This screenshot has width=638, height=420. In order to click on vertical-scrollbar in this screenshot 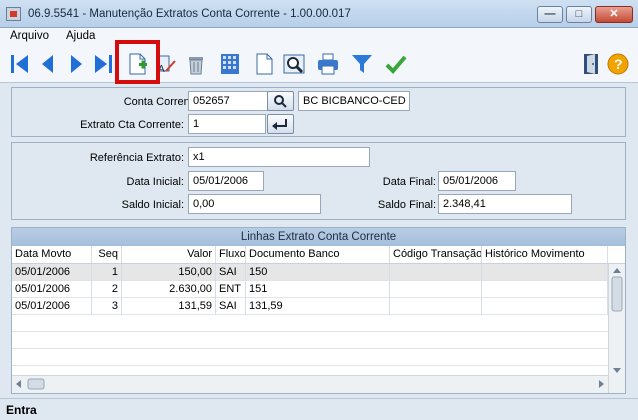, I will do `click(616, 328)`.